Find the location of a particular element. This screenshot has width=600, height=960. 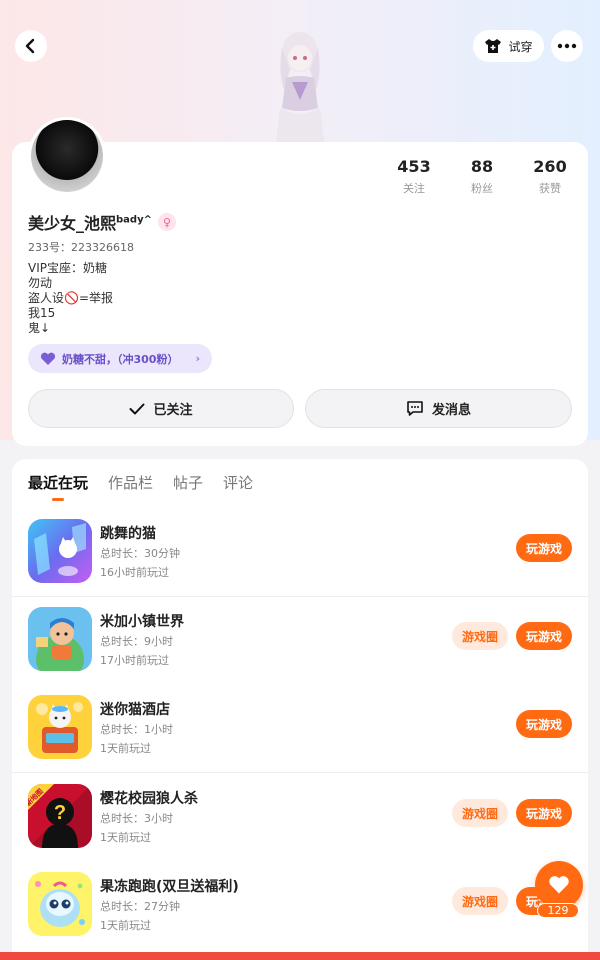

username-suffix: bady^ is located at coordinates (134, 220).